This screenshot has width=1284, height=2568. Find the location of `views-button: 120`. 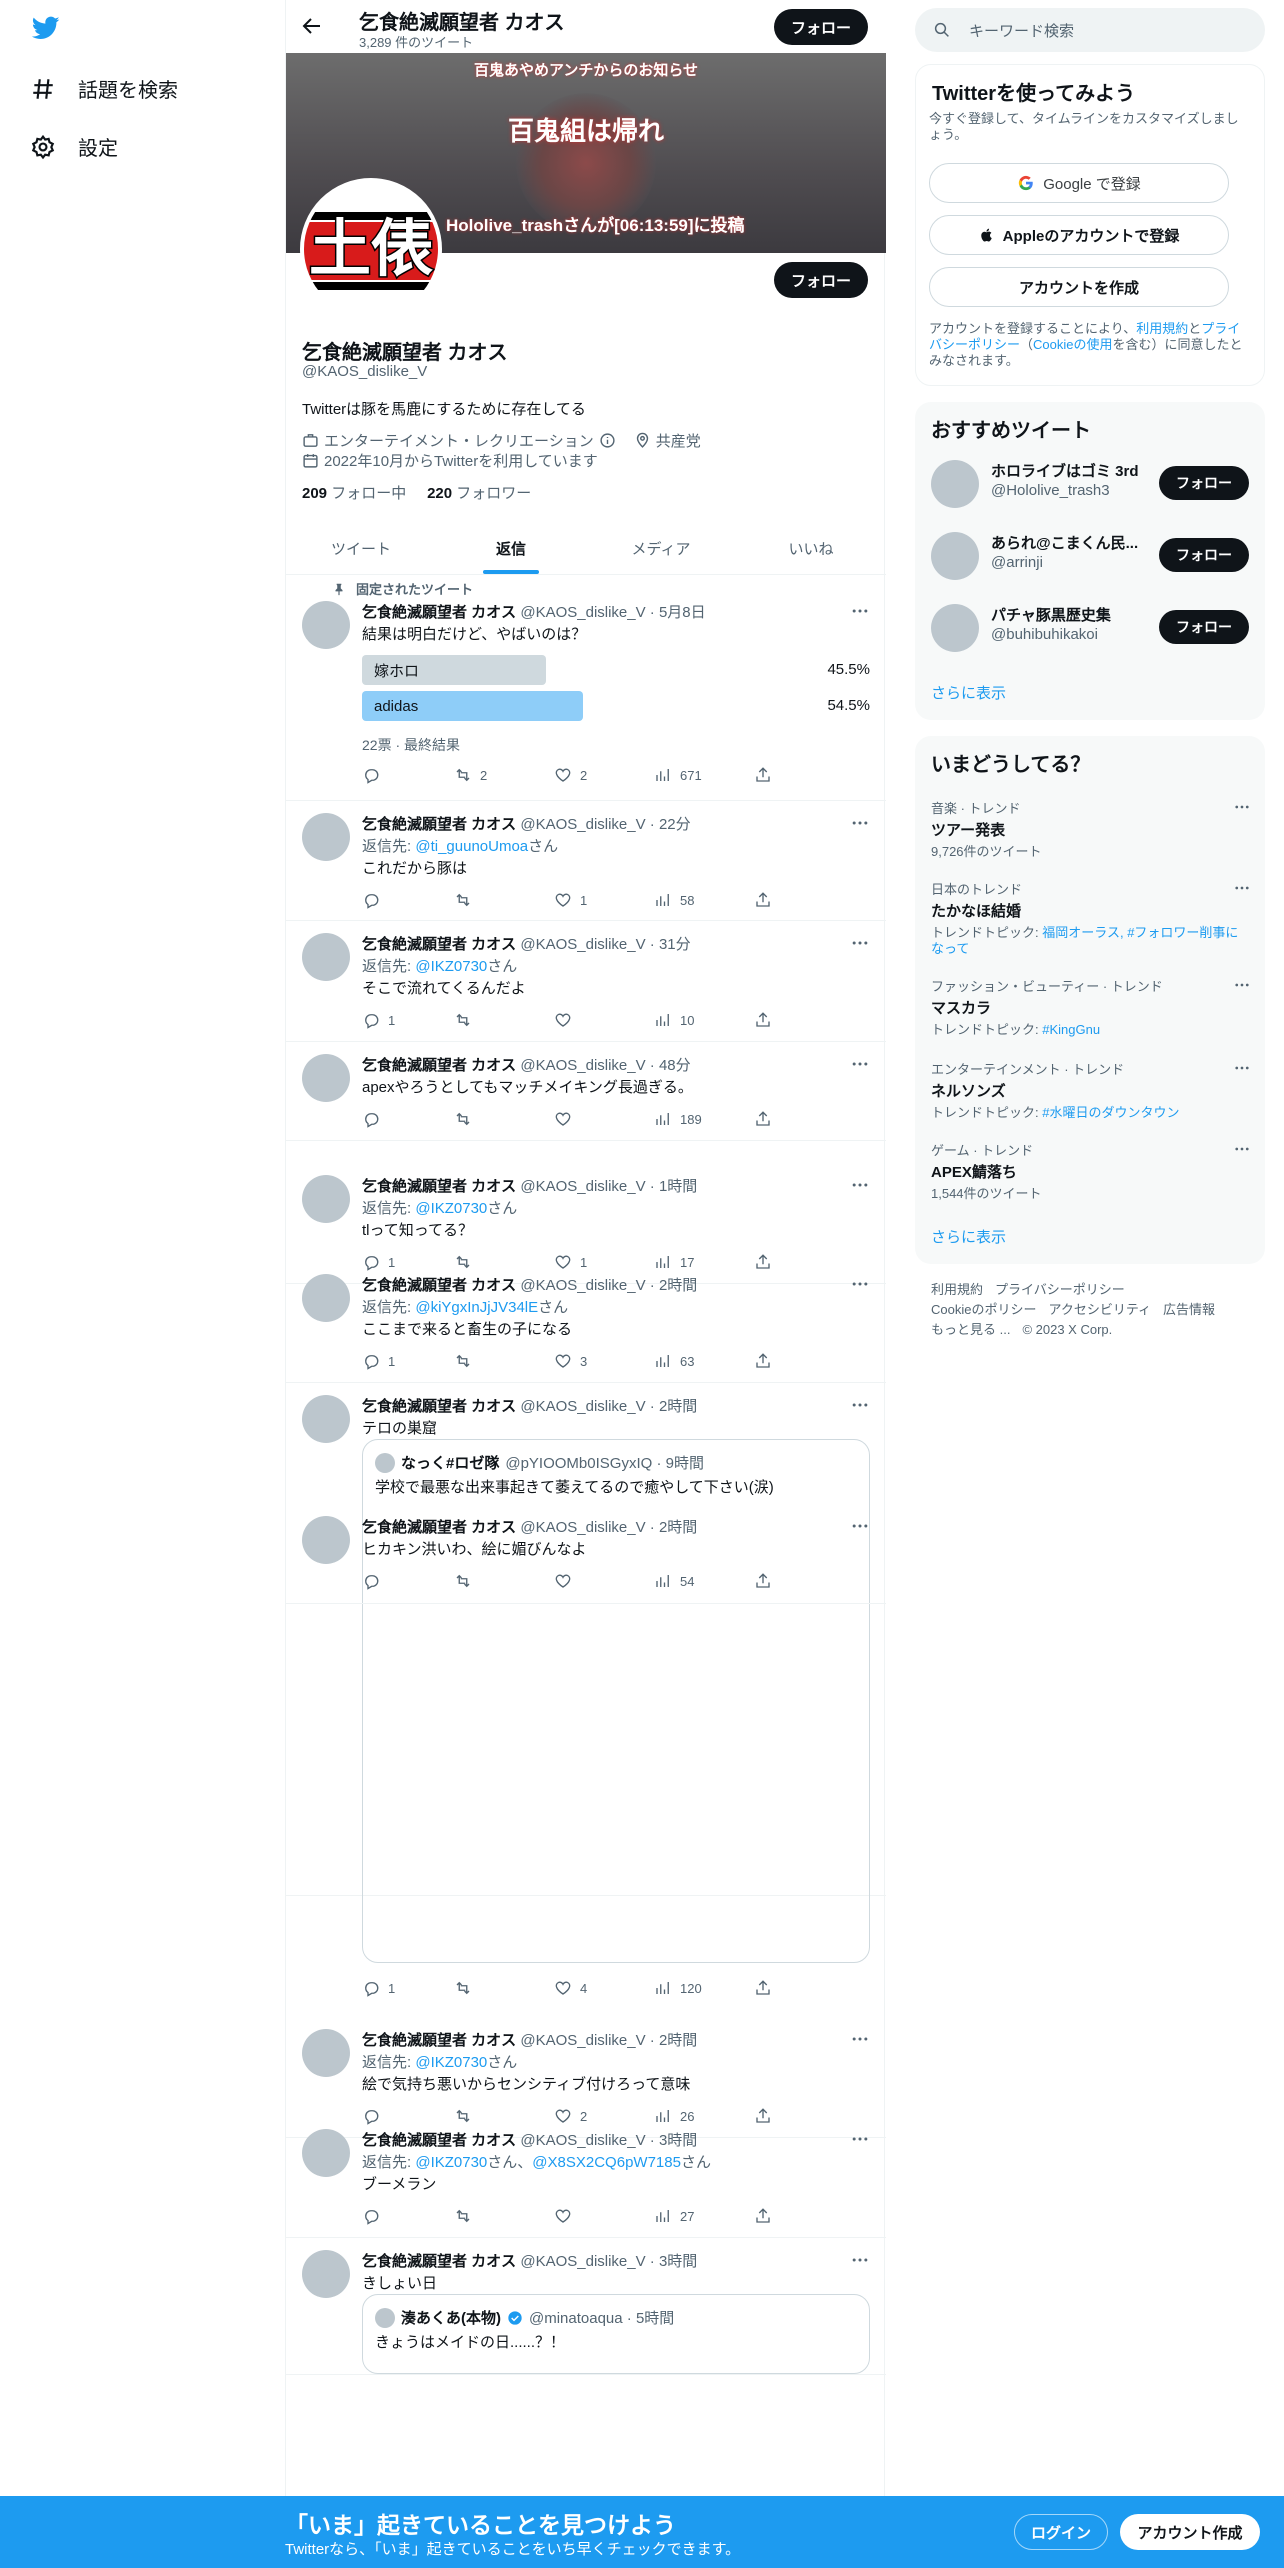

views-button: 120 is located at coordinates (678, 1988).